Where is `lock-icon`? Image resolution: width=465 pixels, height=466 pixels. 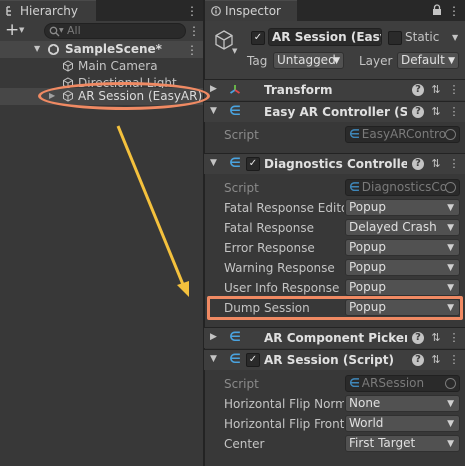
lock-icon is located at coordinates (437, 11).